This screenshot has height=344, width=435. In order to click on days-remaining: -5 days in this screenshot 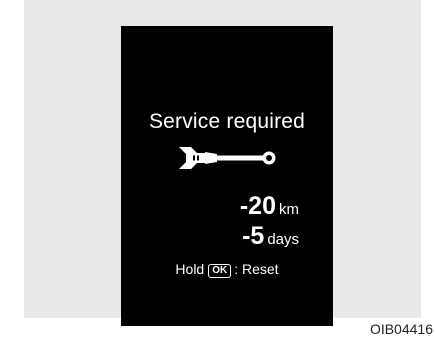, I will do `click(270, 236)`.